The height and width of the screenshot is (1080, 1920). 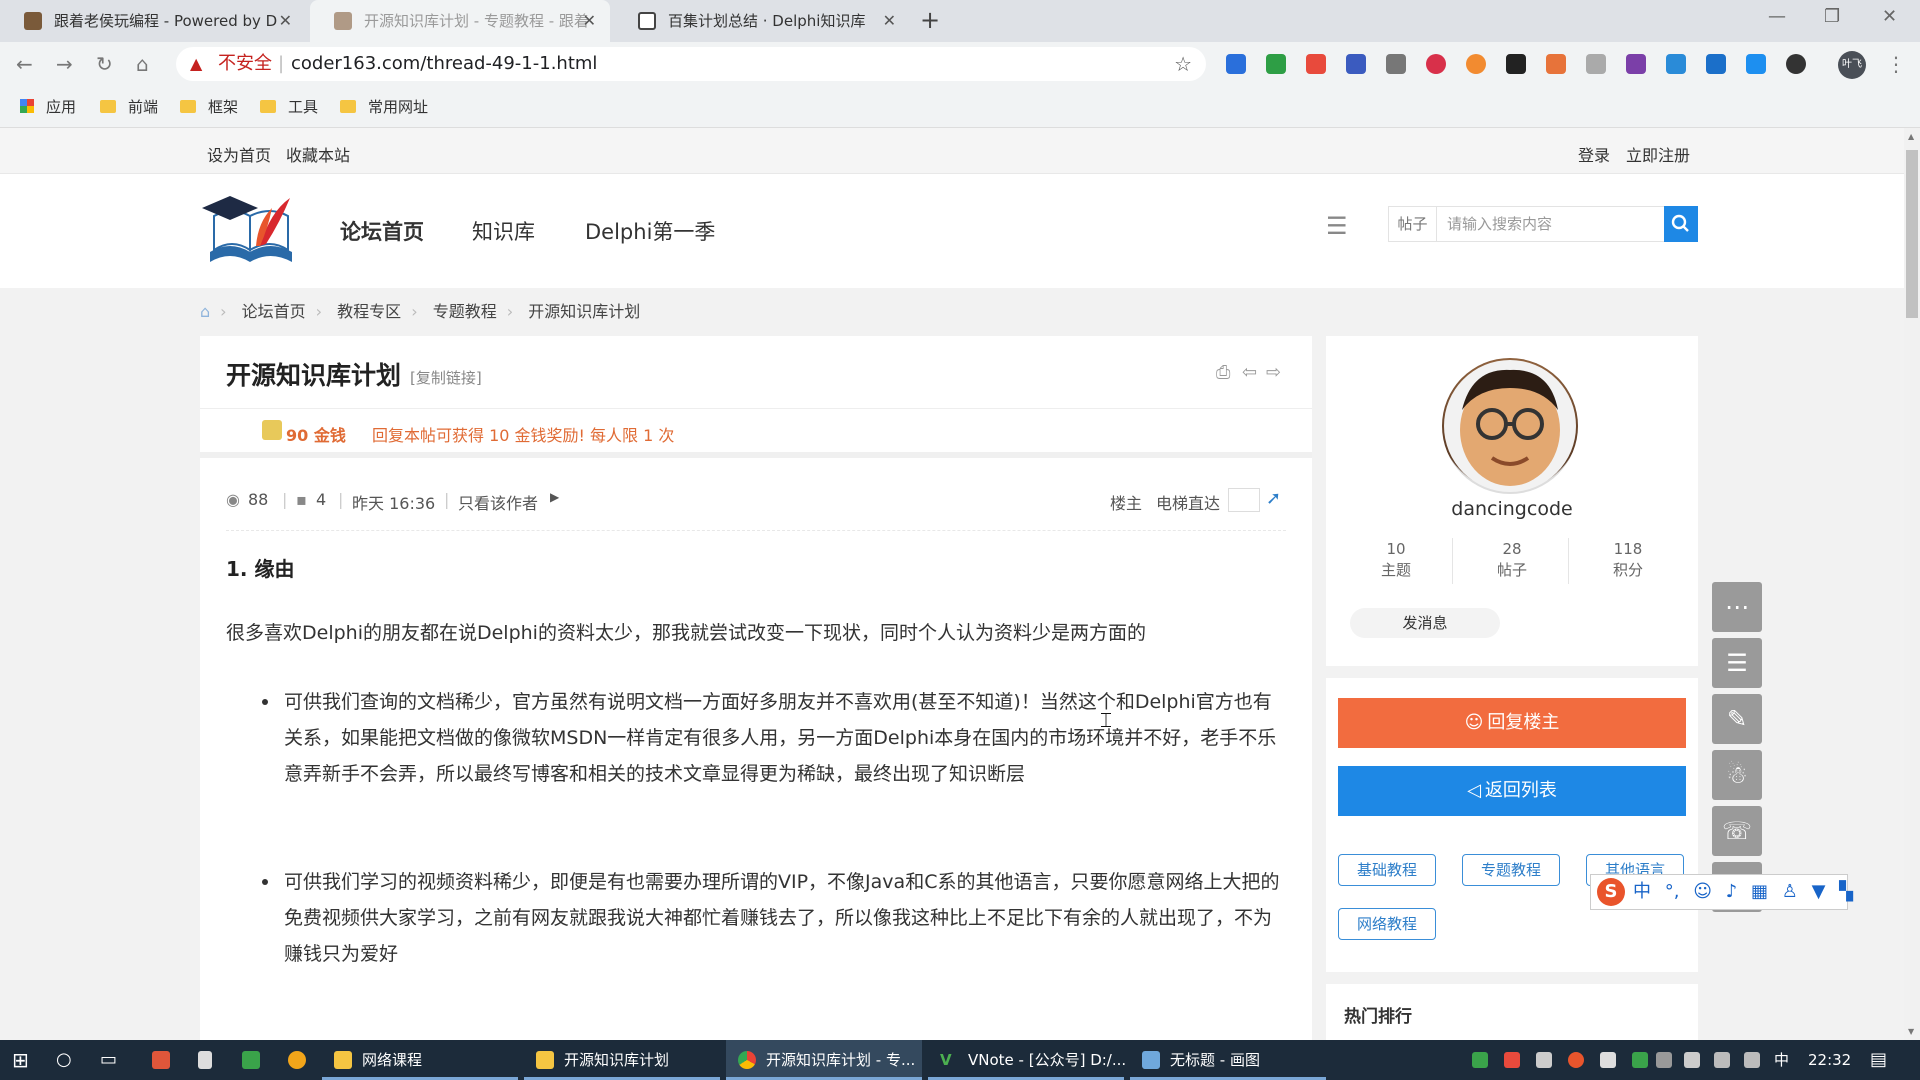 I want to click on nav-forum-home: 论坛首页, so click(x=382, y=231).